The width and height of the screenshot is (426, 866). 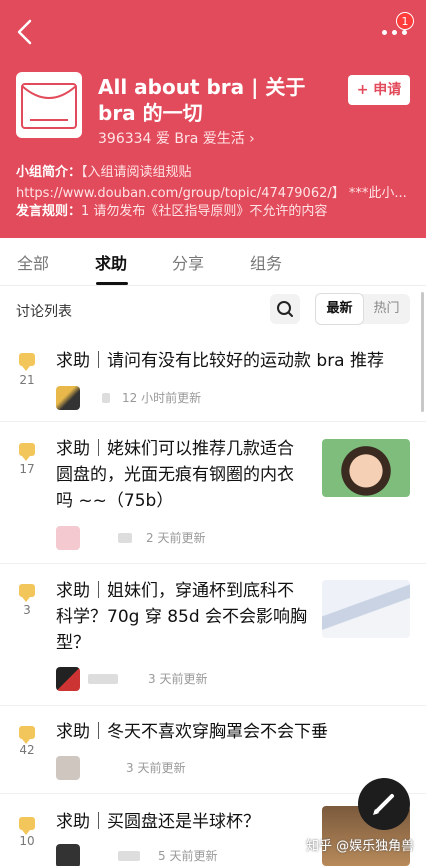 I want to click on back-icon, so click(x=25, y=32).